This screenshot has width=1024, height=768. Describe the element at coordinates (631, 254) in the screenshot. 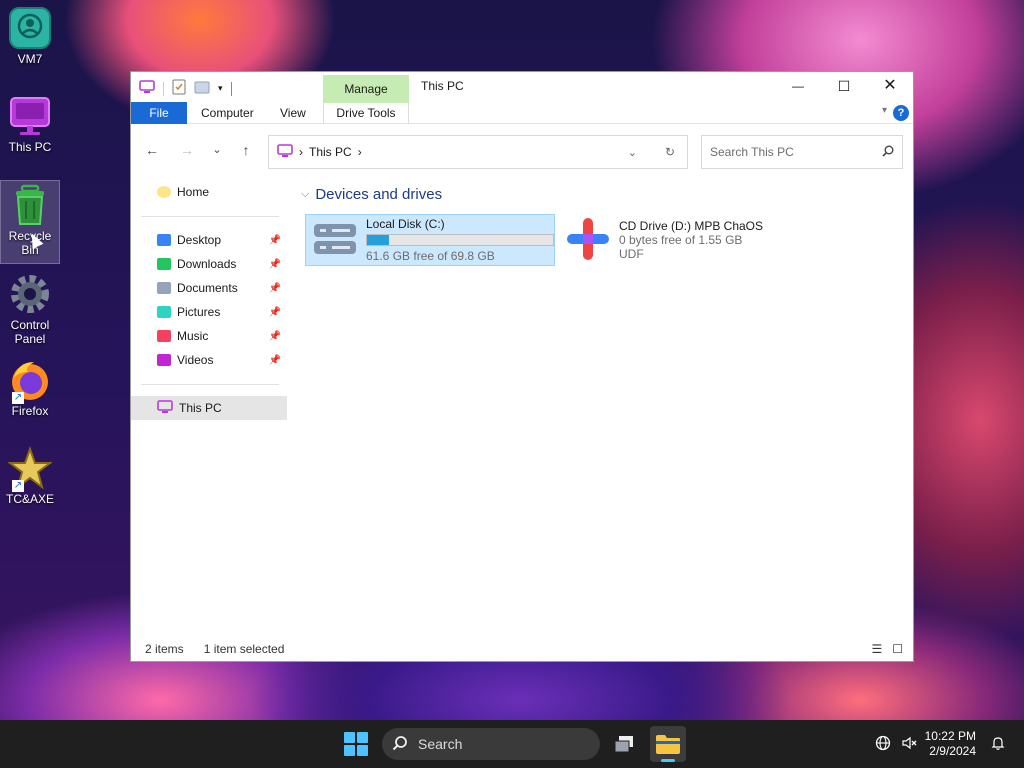

I see `drive-filesystem: UDF` at that location.